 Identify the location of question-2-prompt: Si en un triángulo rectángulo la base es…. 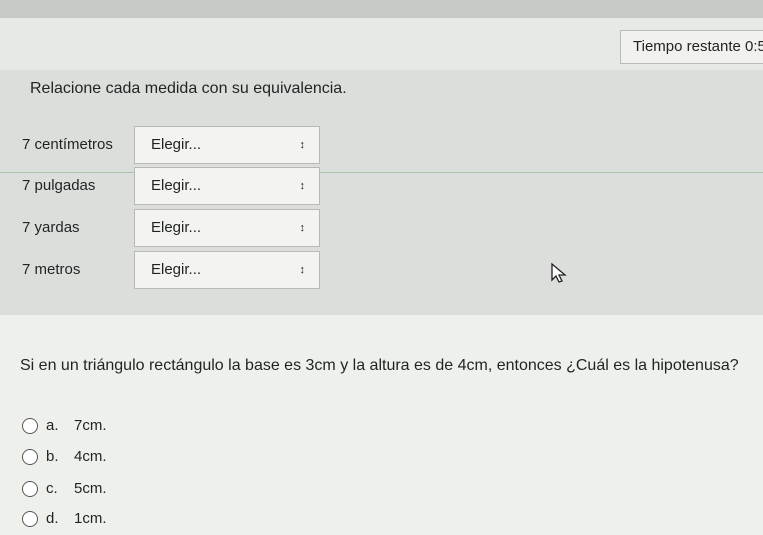
(379, 365).